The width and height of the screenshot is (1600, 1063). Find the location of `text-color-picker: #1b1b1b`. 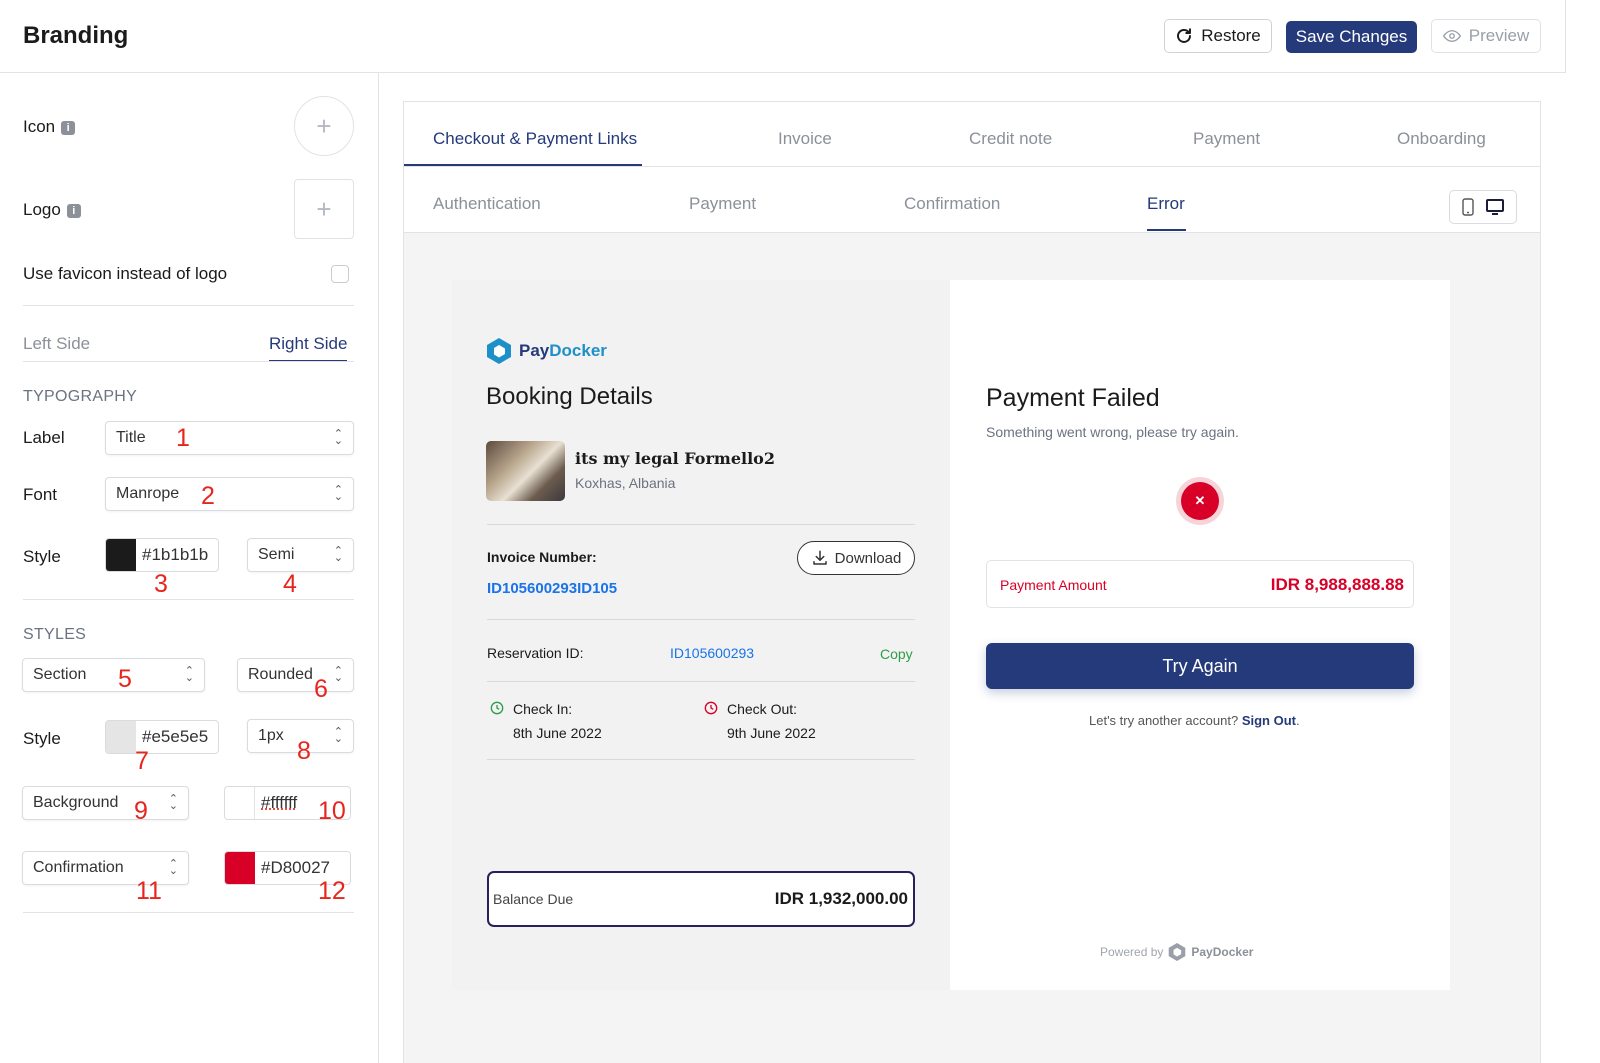

text-color-picker: #1b1b1b is located at coordinates (162, 555).